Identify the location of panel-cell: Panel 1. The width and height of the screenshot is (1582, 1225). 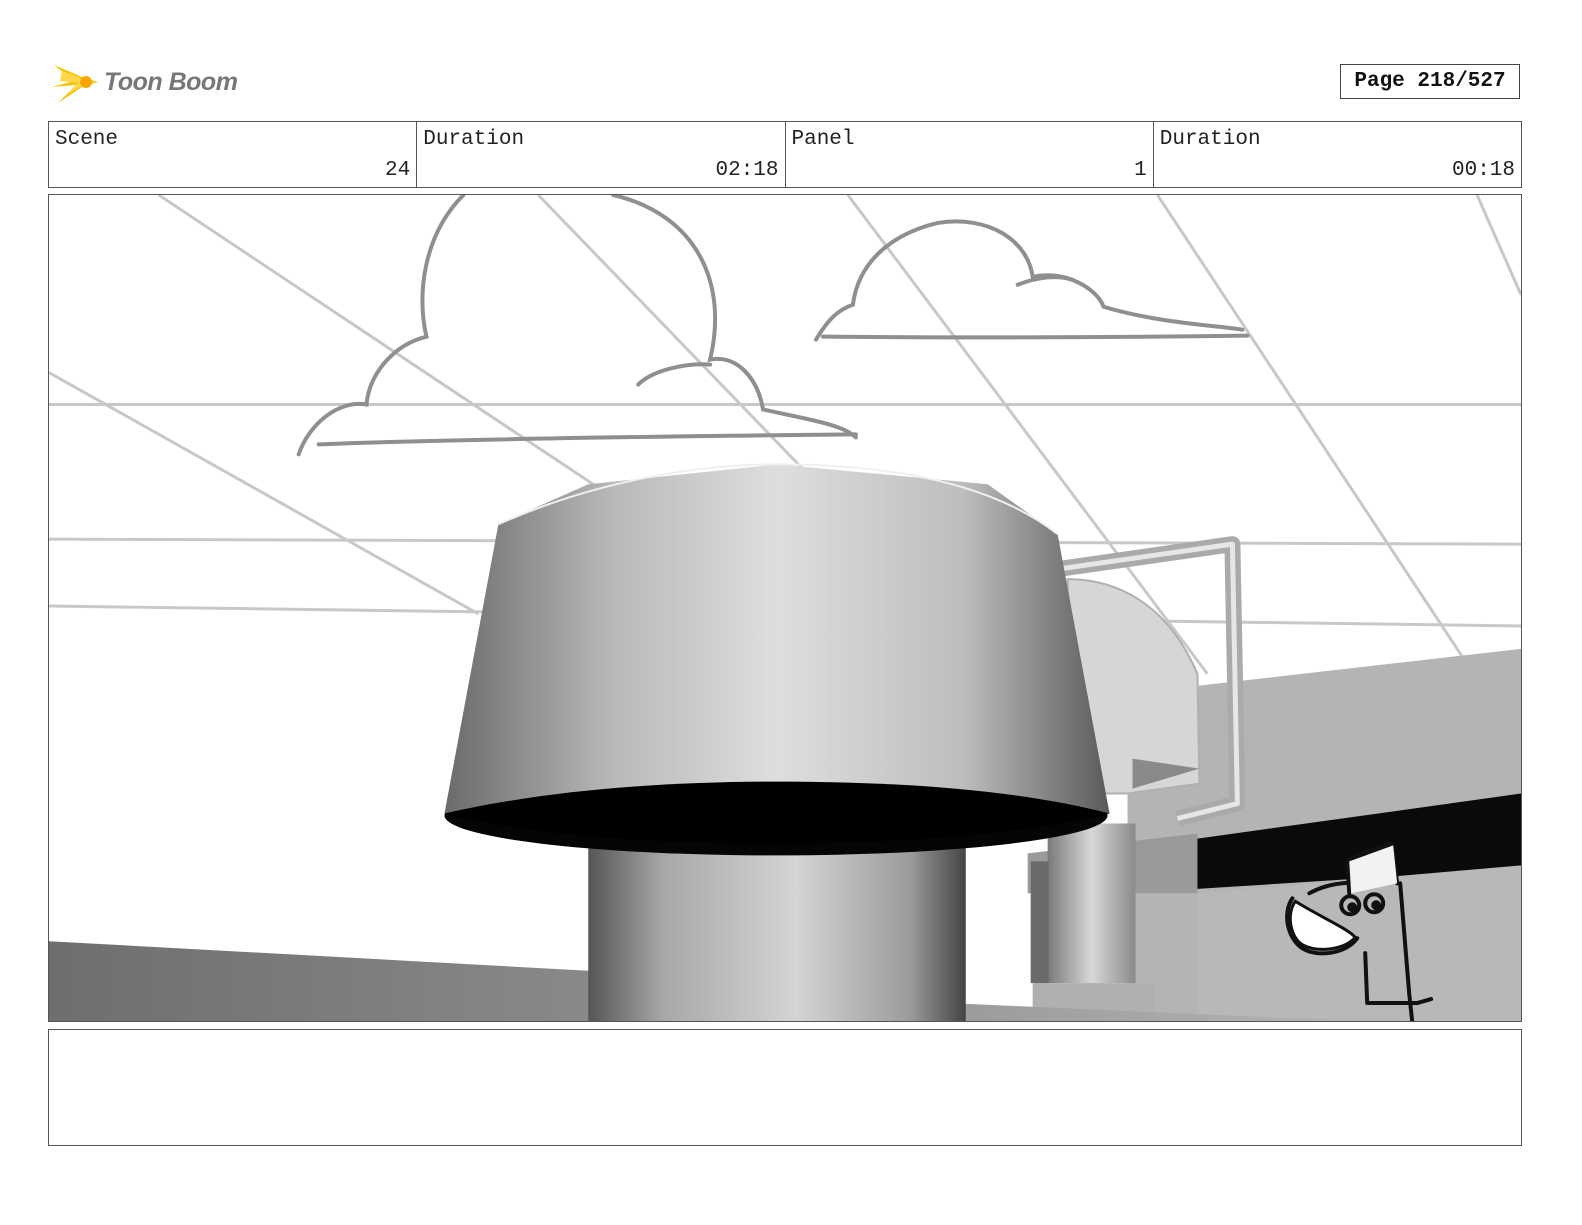
(970, 154).